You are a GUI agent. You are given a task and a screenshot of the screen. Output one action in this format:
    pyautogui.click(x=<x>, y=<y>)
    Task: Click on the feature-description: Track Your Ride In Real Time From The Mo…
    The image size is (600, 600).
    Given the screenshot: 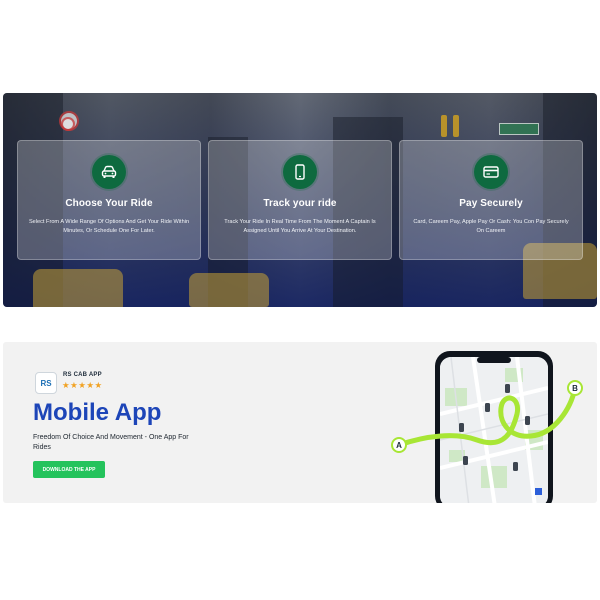 What is the action you would take?
    pyautogui.click(x=300, y=226)
    